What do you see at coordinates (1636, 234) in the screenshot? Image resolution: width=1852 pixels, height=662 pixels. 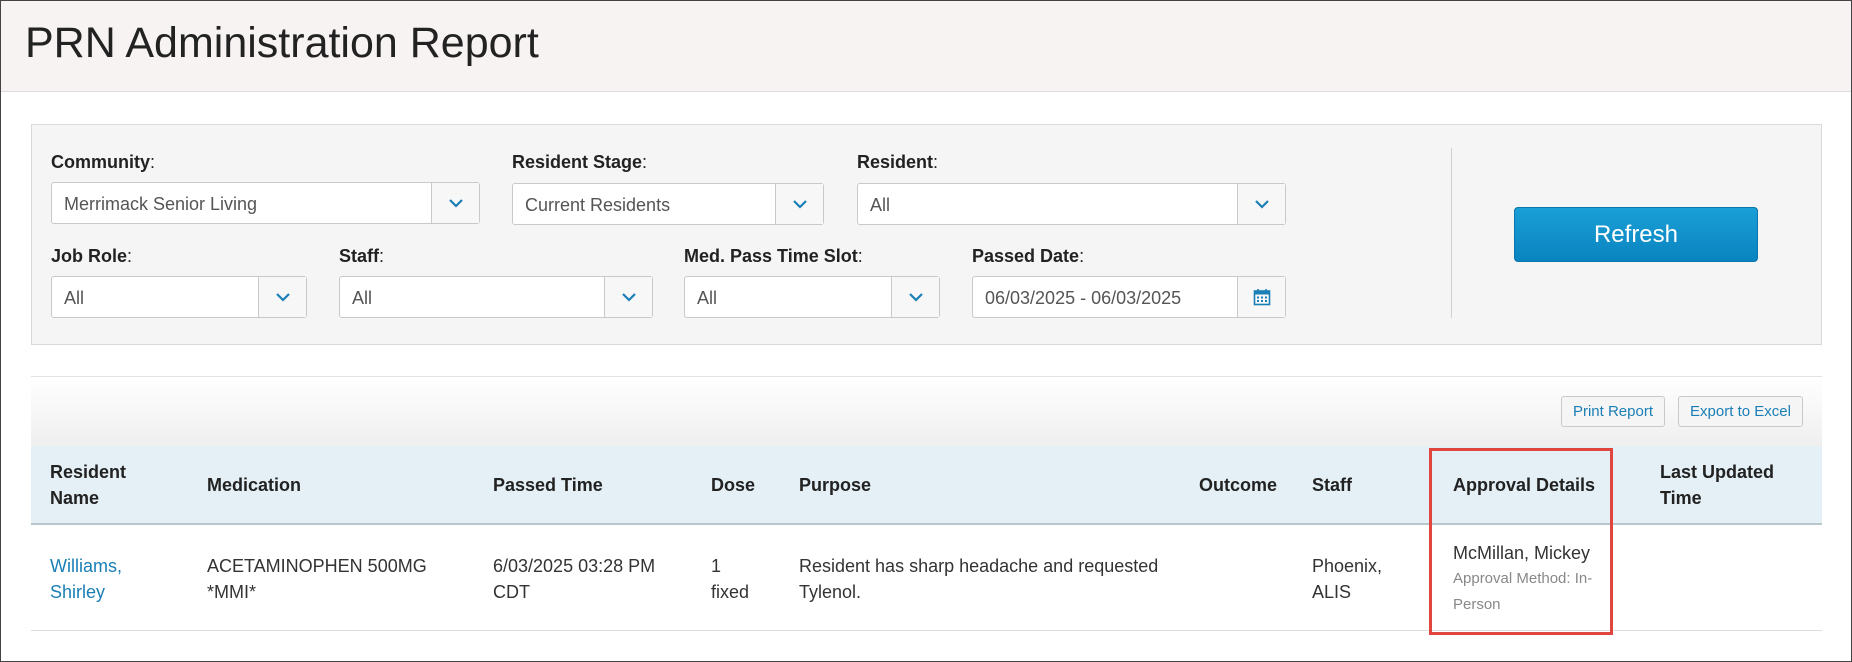 I see `refresh-button: Refresh` at bounding box center [1636, 234].